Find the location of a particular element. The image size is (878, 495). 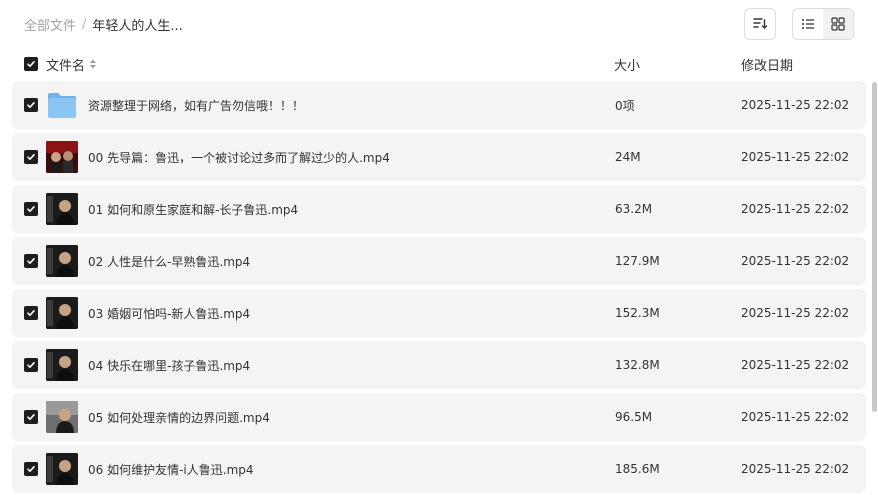

file-name: 00 先导篇：鲁迅，一个被讨论过多而了解过少的人.mp4 is located at coordinates (239, 157).